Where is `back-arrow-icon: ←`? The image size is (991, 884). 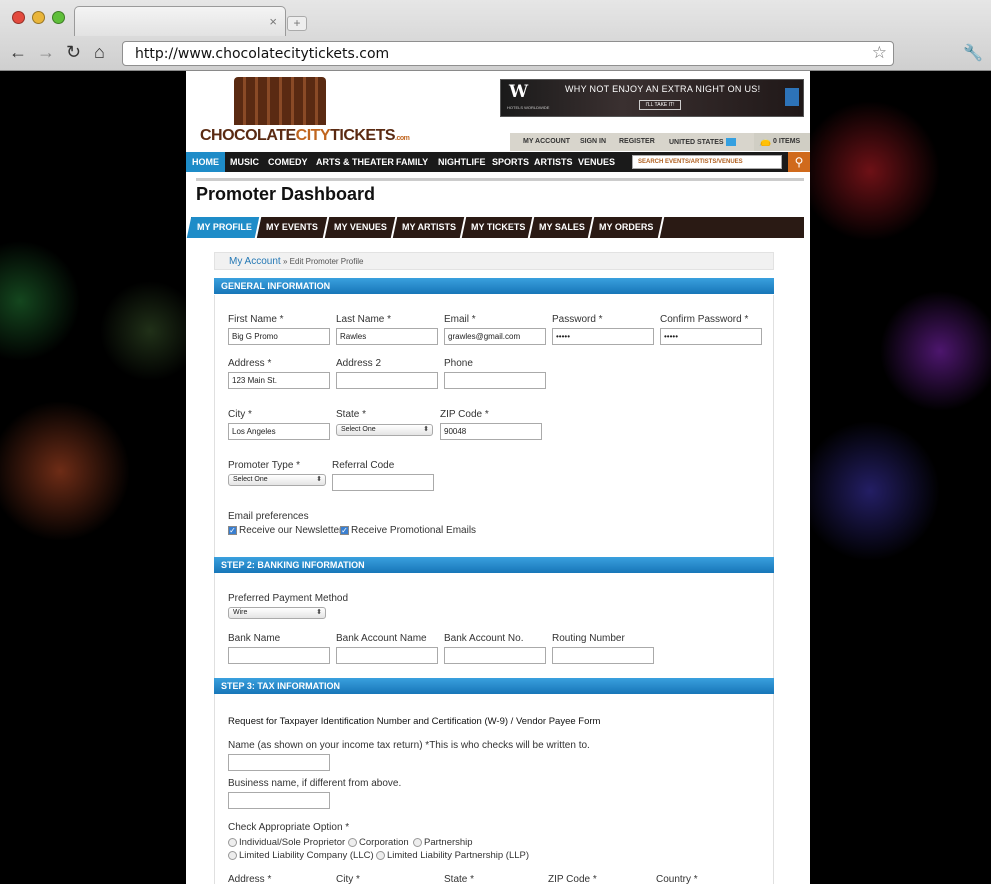
back-arrow-icon: ← is located at coordinates (18, 52).